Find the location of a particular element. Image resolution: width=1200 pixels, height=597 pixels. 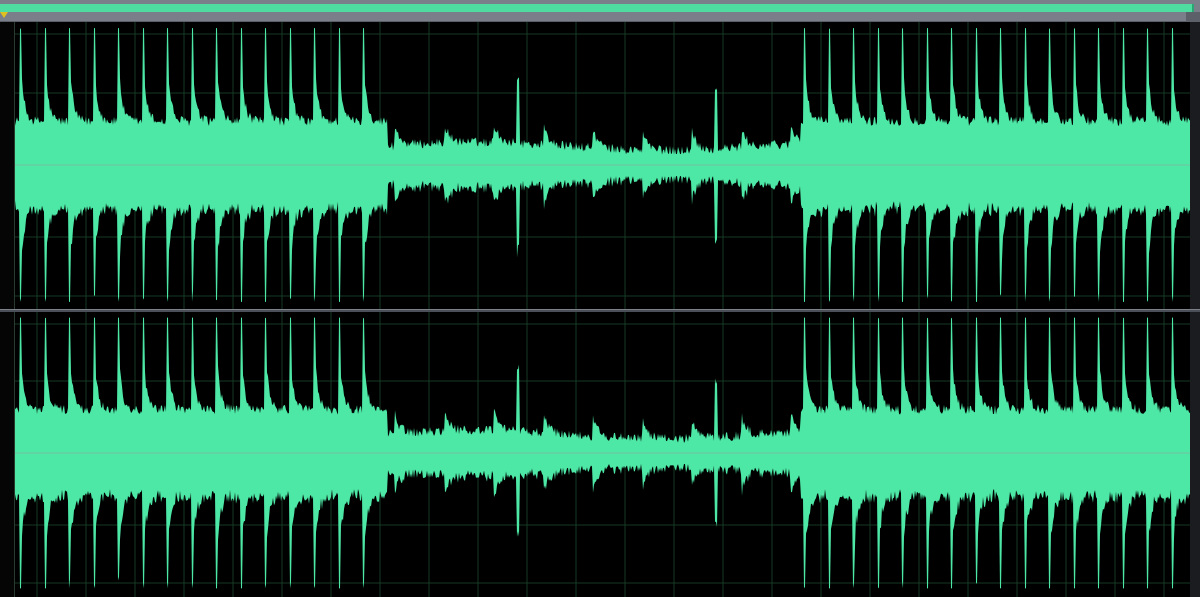

vertical-scrollbar-left is located at coordinates (1195, 166).